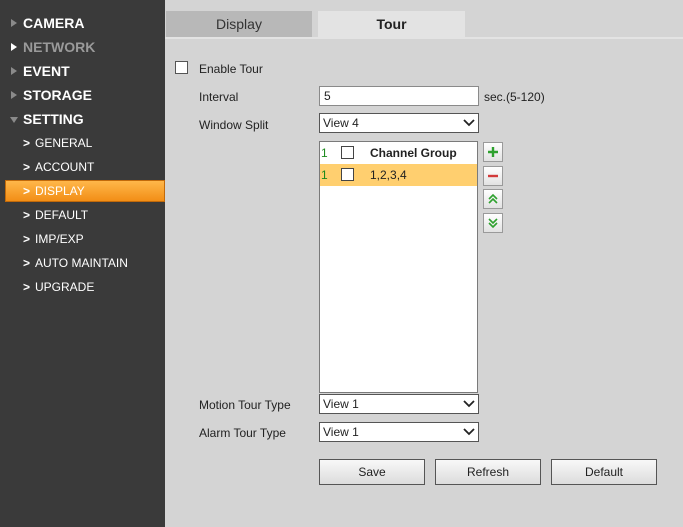 The image size is (683, 527). What do you see at coordinates (219, 97) in the screenshot?
I see `interval-label: Interval` at bounding box center [219, 97].